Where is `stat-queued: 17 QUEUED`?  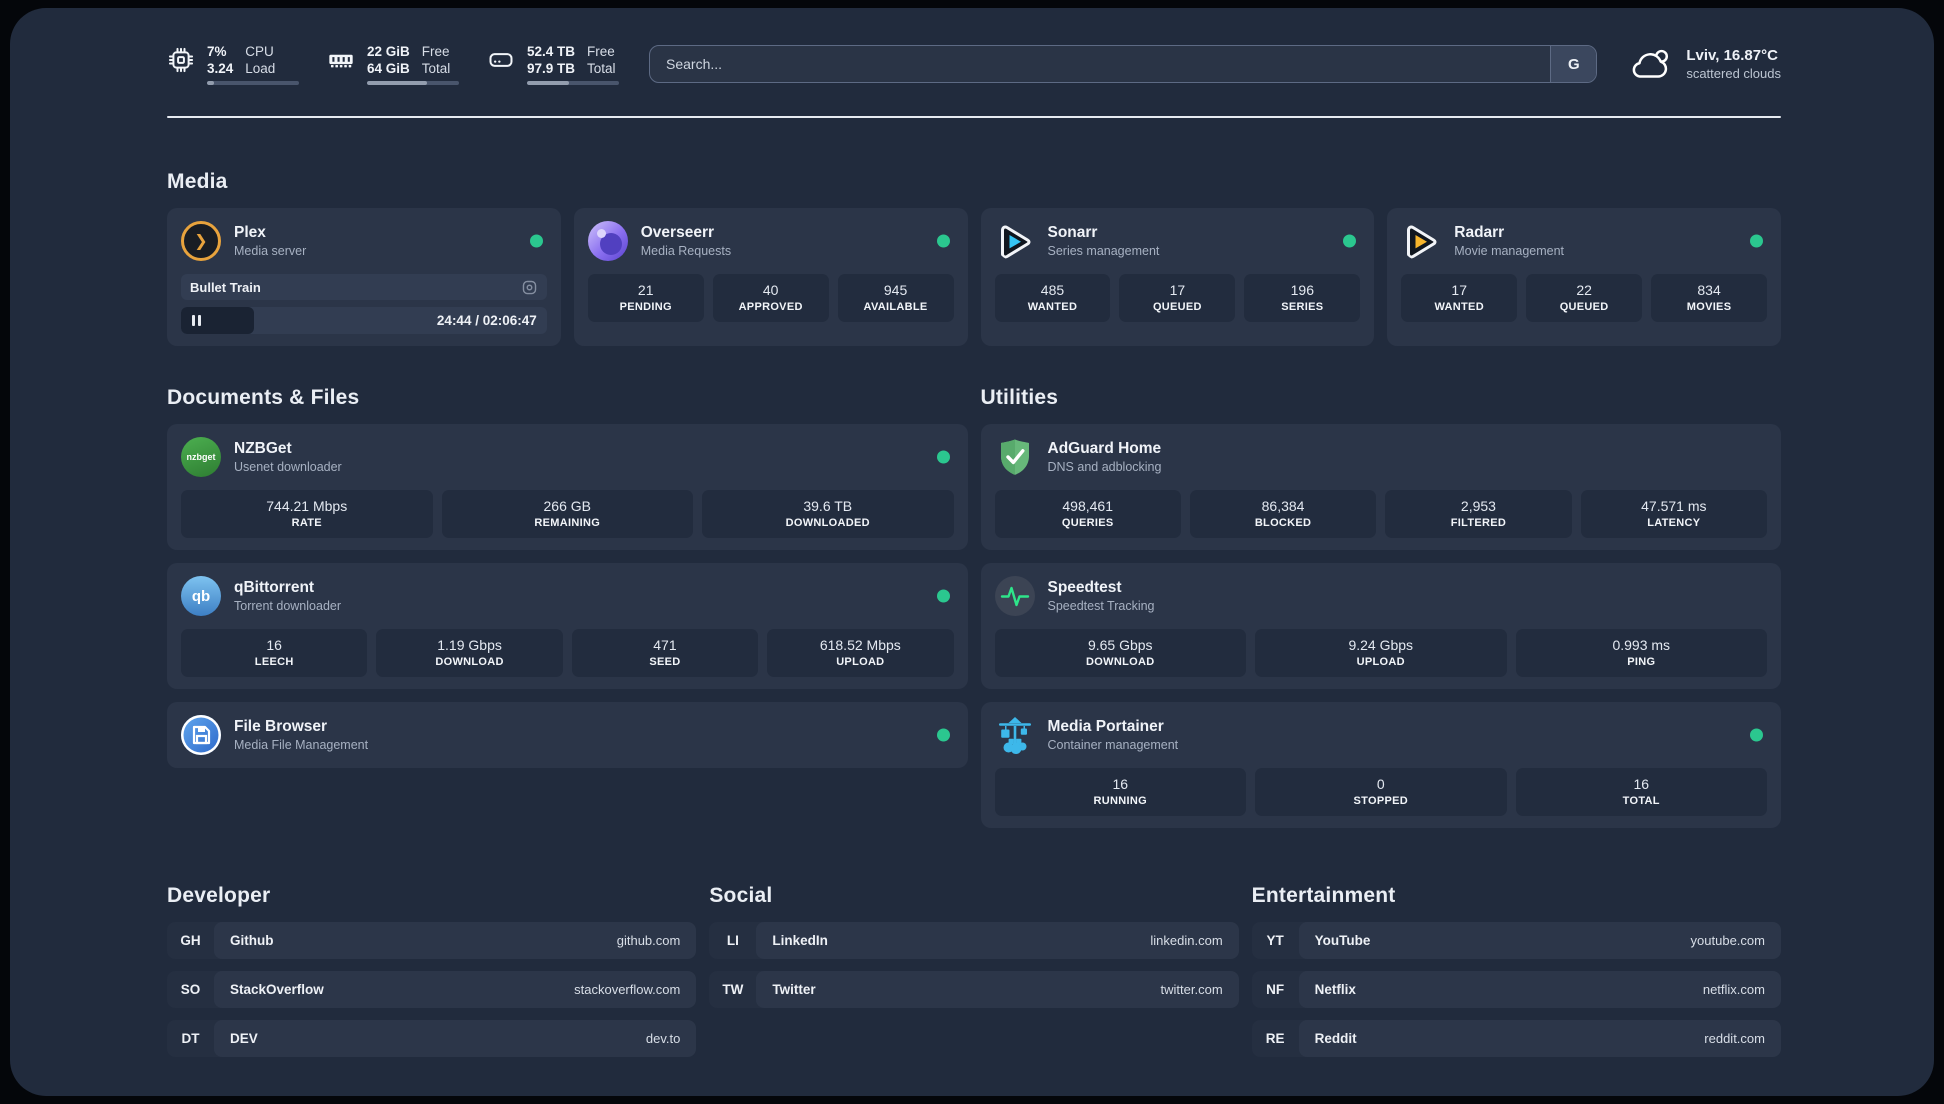 stat-queued: 17 QUEUED is located at coordinates (1177, 298).